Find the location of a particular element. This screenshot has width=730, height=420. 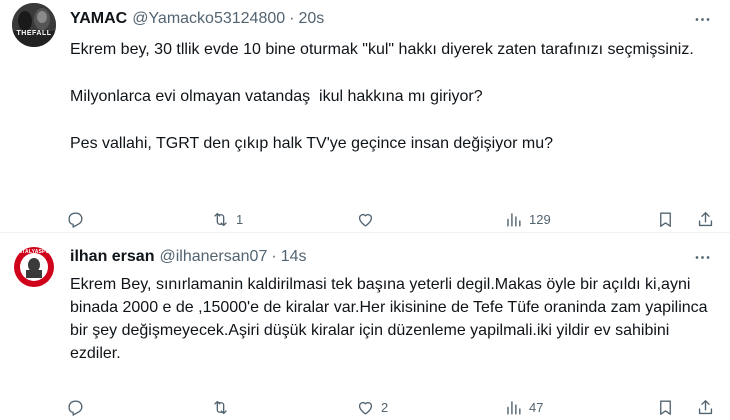

timestamp: 14s is located at coordinates (294, 257).